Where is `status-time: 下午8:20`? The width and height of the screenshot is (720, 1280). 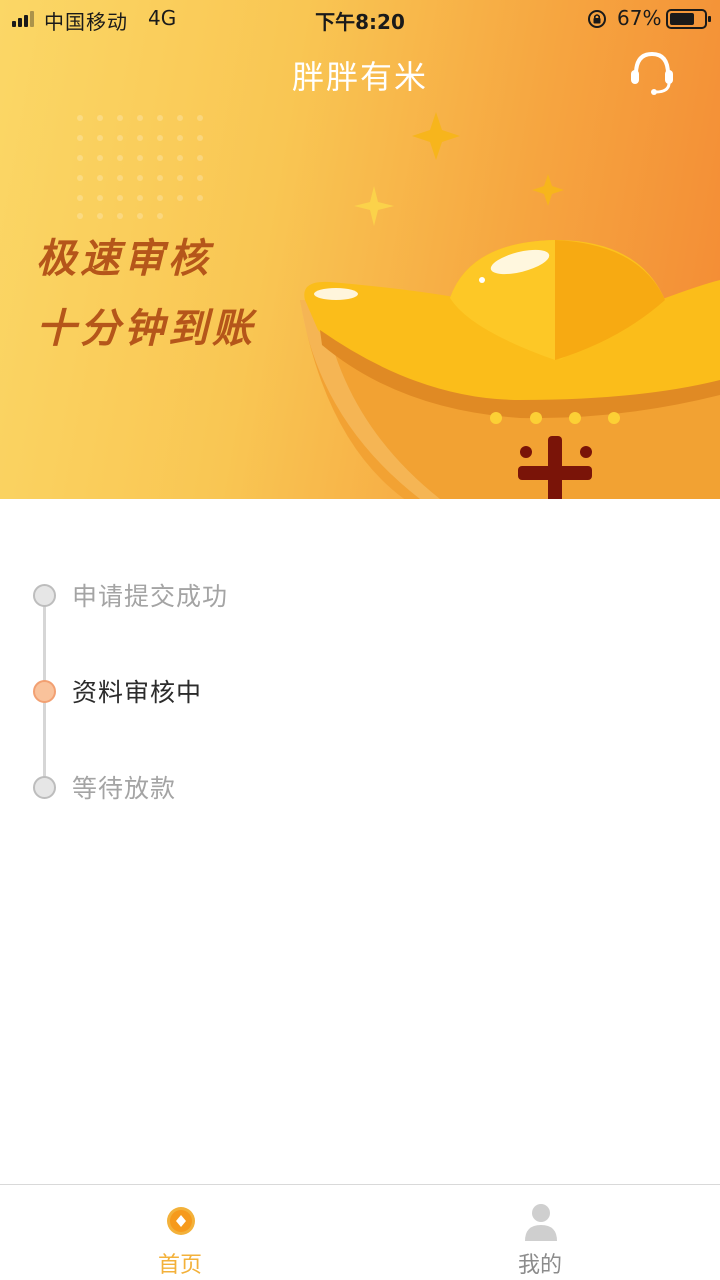
status-time: 下午8:20 is located at coordinates (360, 22).